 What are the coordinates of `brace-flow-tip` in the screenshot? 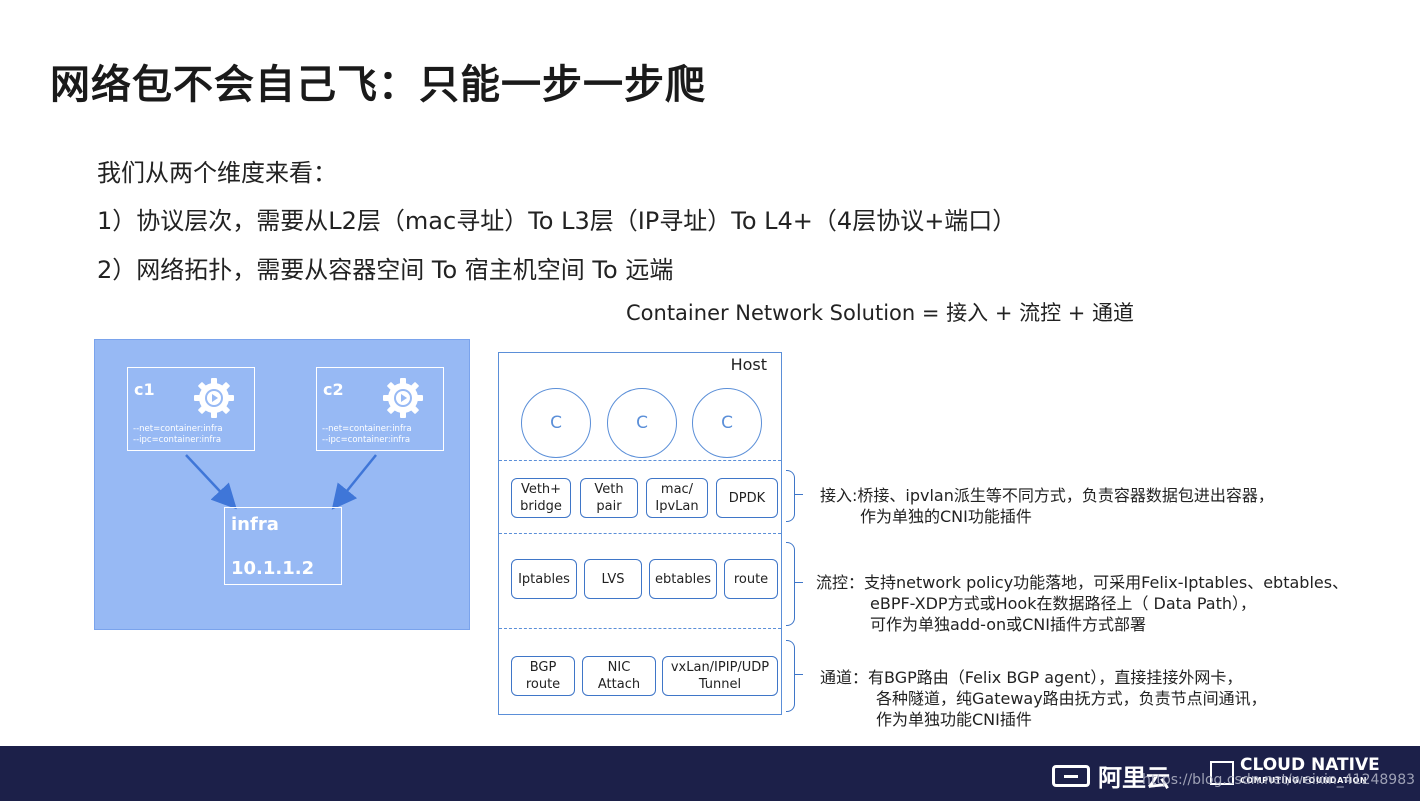 It's located at (799, 582).